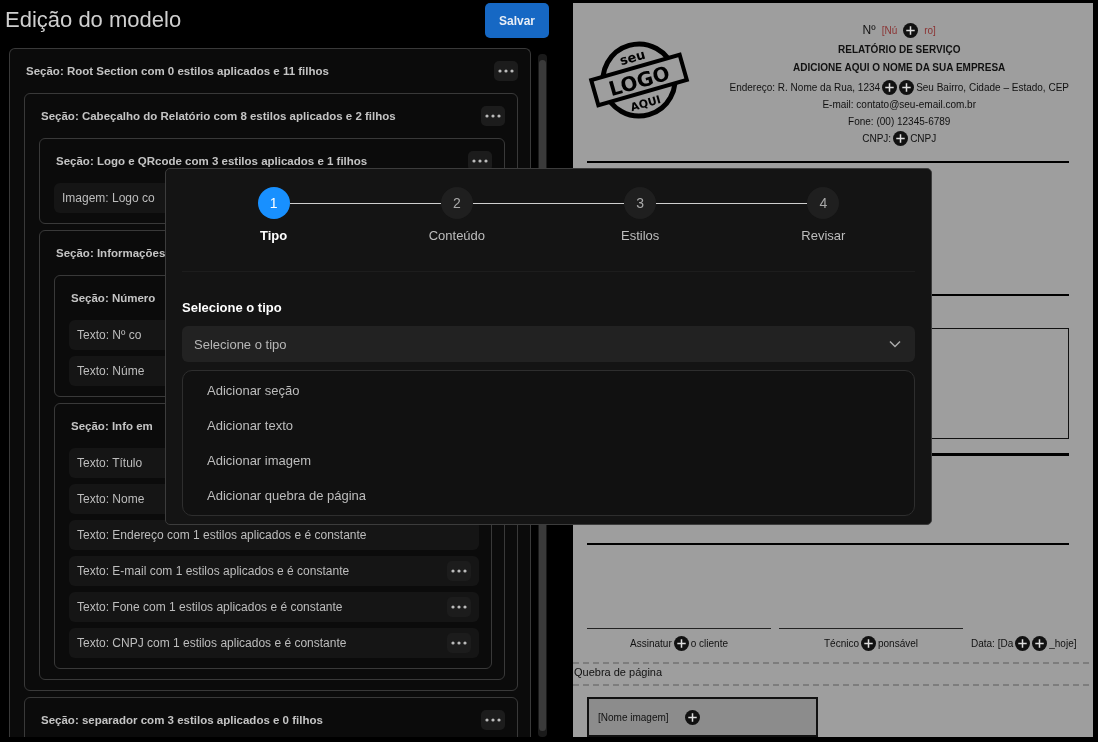 The width and height of the screenshot is (1098, 742). Describe the element at coordinates (640, 203) in the screenshot. I see `step-circle: 3` at that location.